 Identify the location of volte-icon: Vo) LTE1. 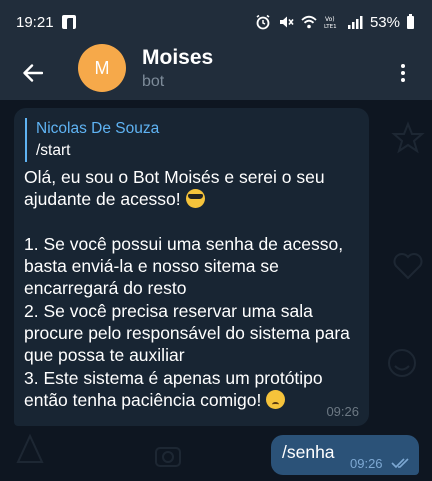
(330, 23).